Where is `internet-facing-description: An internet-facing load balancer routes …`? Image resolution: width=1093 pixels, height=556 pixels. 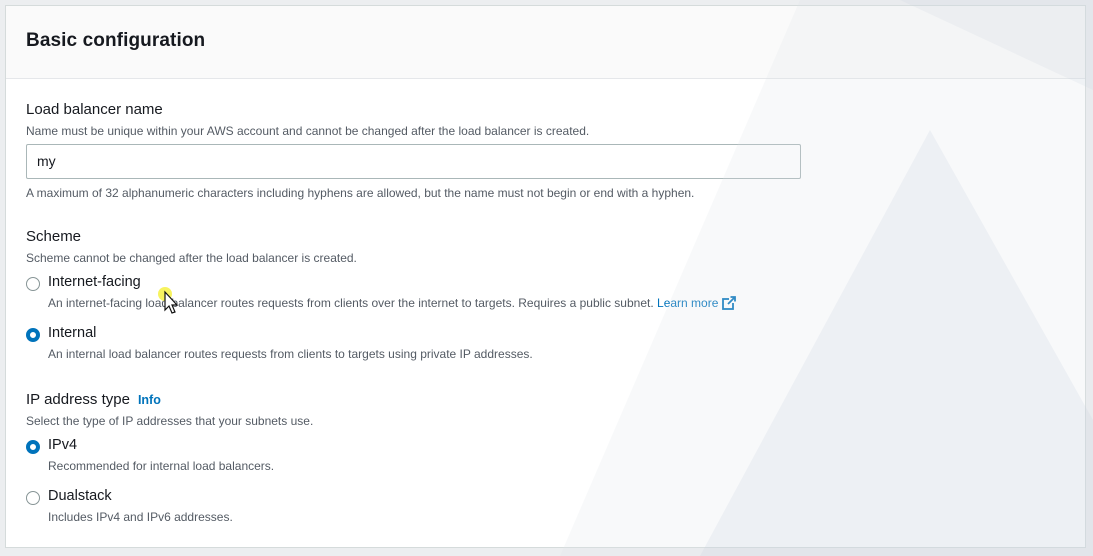
internet-facing-description: An internet-facing load balancer routes … is located at coordinates (392, 303).